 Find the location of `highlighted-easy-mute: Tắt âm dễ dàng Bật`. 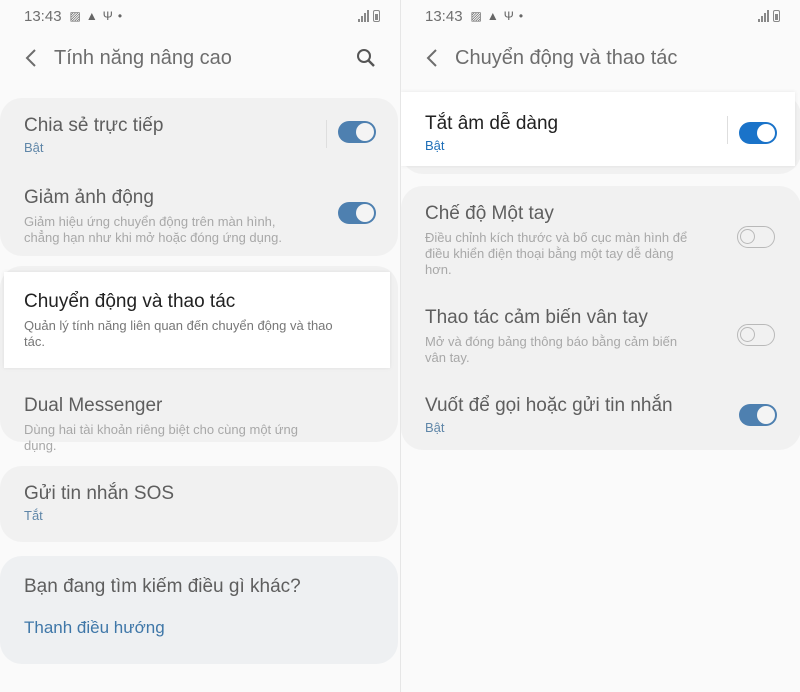

highlighted-easy-mute: Tắt âm dễ dàng Bật is located at coordinates (598, 129).